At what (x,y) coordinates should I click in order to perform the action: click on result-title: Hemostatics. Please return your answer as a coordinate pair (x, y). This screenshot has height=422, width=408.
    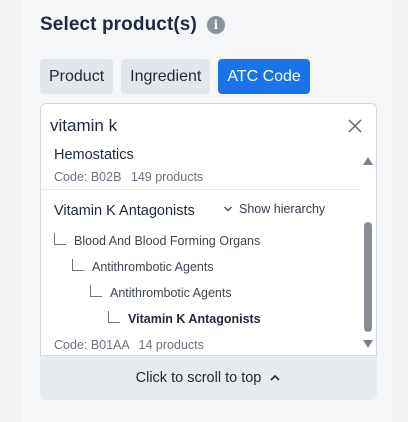
    Looking at the image, I should click on (94, 155).